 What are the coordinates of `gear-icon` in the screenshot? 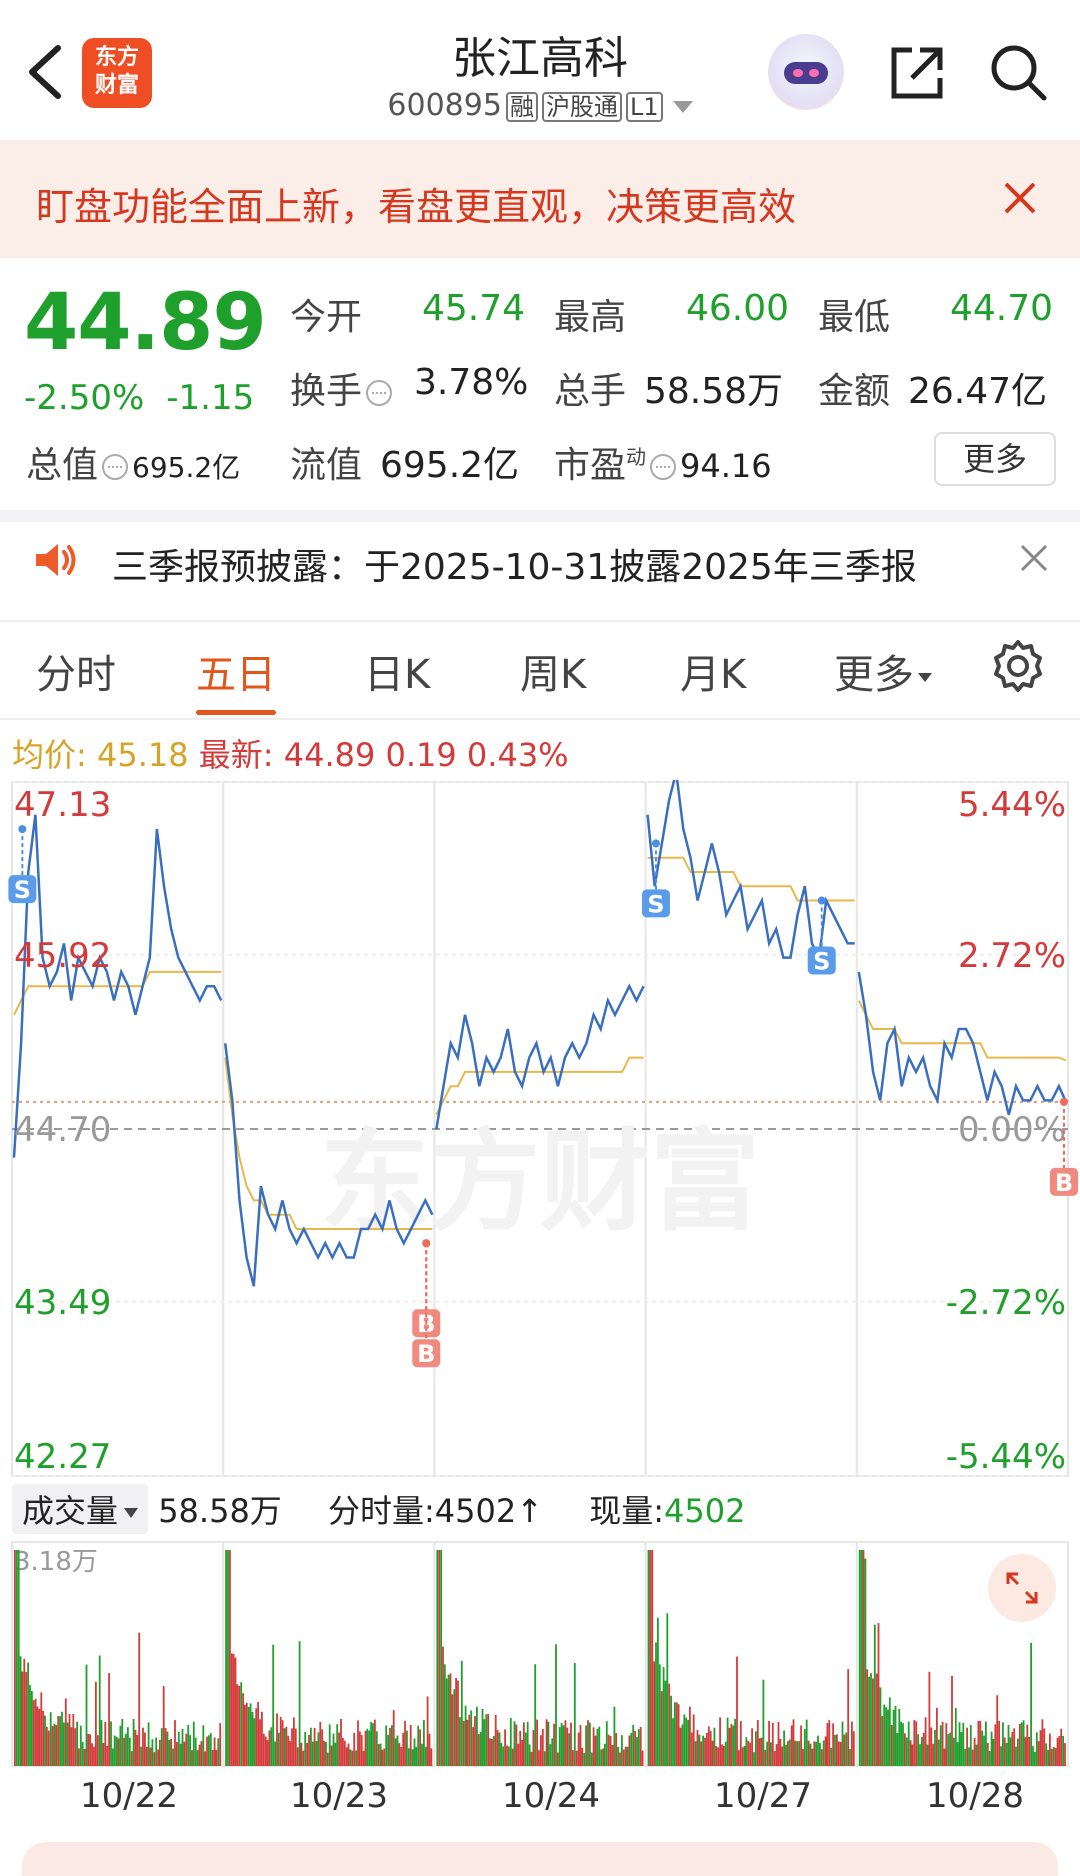 It's located at (1018, 666).